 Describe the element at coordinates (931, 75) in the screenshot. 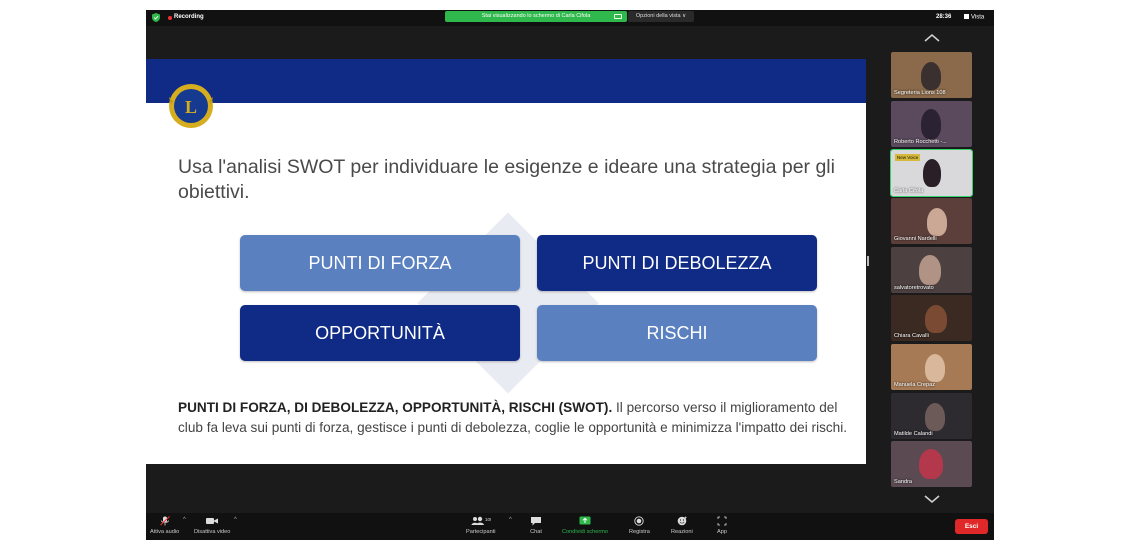

I see `participant-tile: Segreteria Lions 108` at that location.